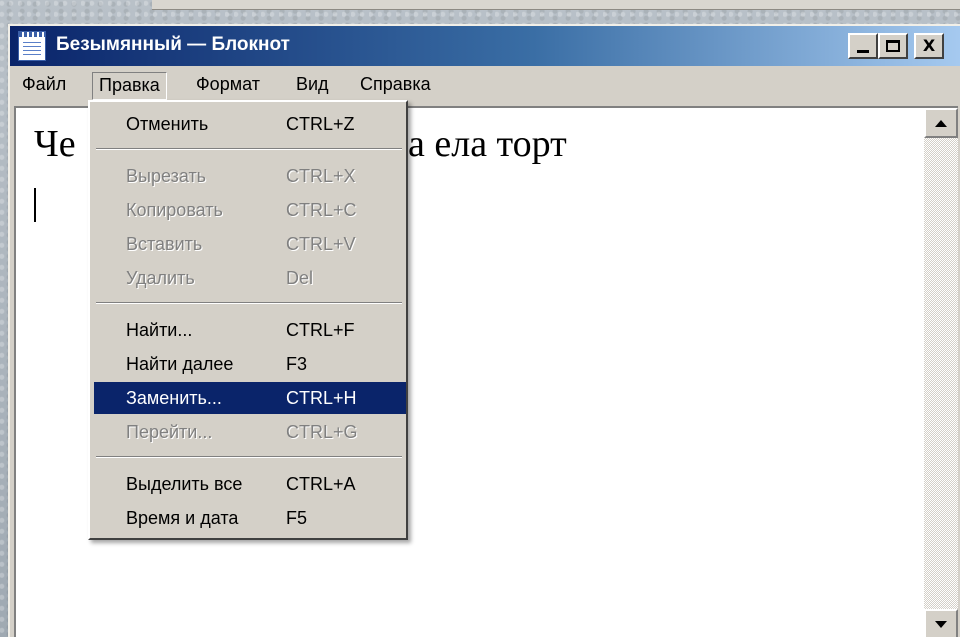 Image resolution: width=960 pixels, height=637 pixels. What do you see at coordinates (32, 46) in the screenshot?
I see `notepad-icon` at bounding box center [32, 46].